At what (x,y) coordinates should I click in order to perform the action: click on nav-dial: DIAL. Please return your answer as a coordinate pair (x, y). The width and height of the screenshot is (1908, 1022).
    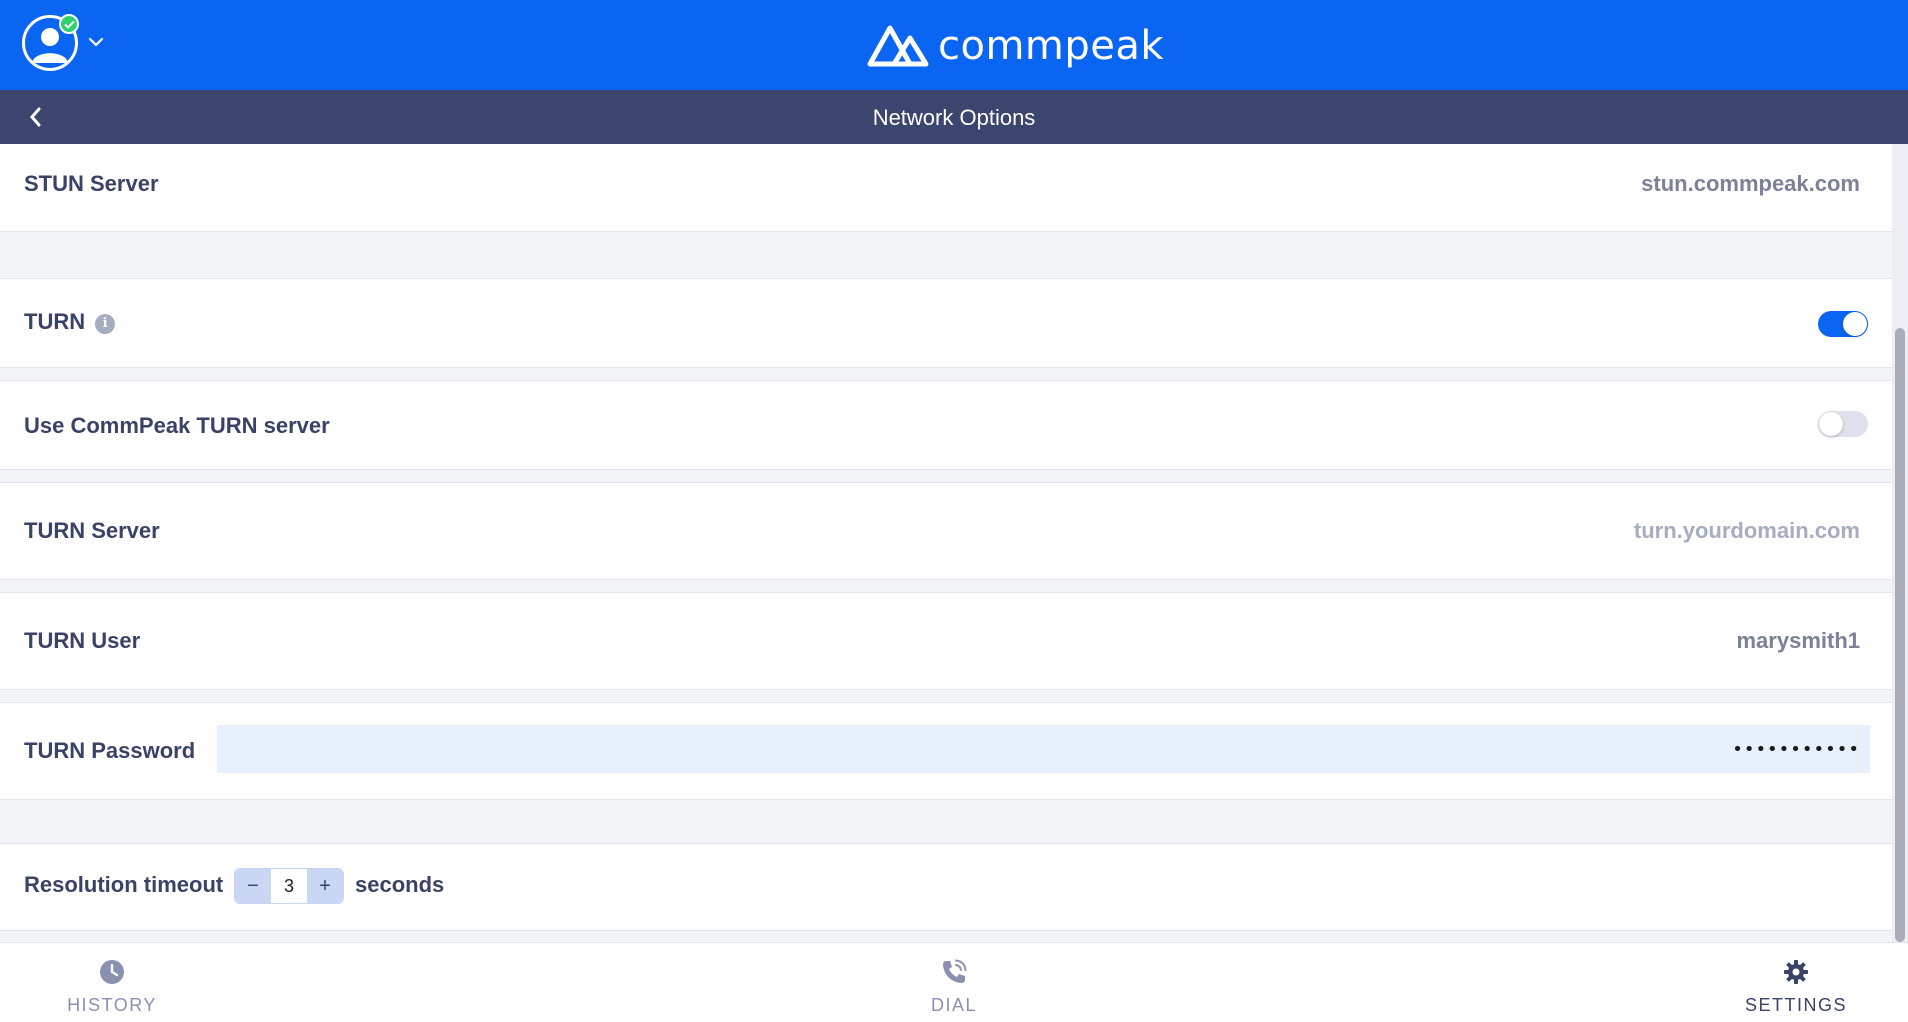
    Looking at the image, I should click on (954, 986).